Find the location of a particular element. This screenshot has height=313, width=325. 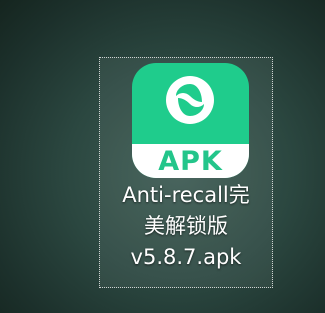

file-name-line-2: 美解锁版 is located at coordinates (186, 226).